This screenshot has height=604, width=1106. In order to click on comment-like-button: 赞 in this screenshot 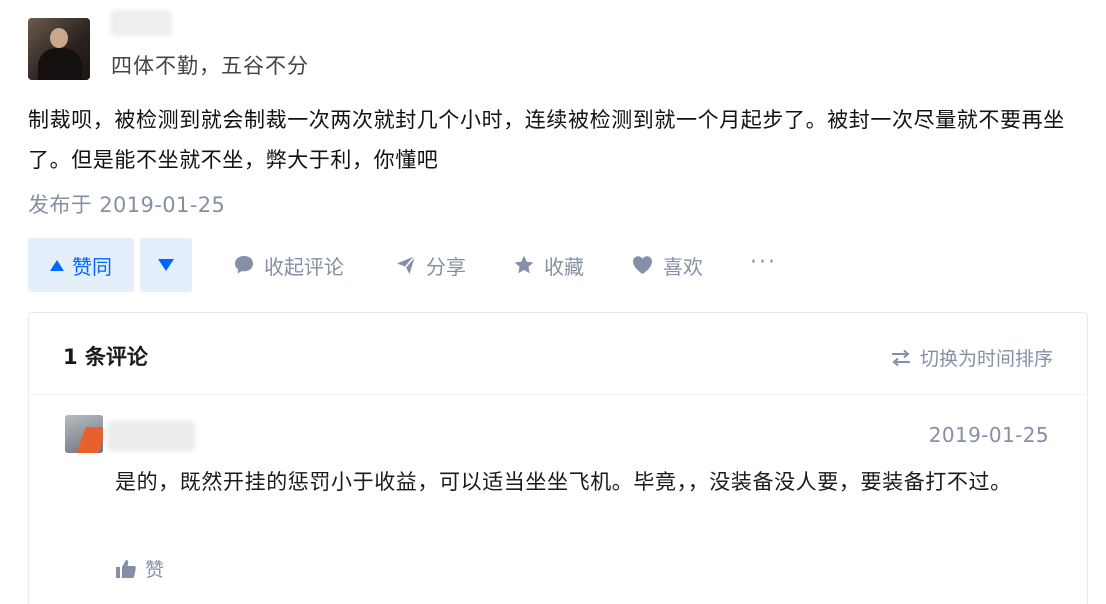, I will do `click(139, 568)`.